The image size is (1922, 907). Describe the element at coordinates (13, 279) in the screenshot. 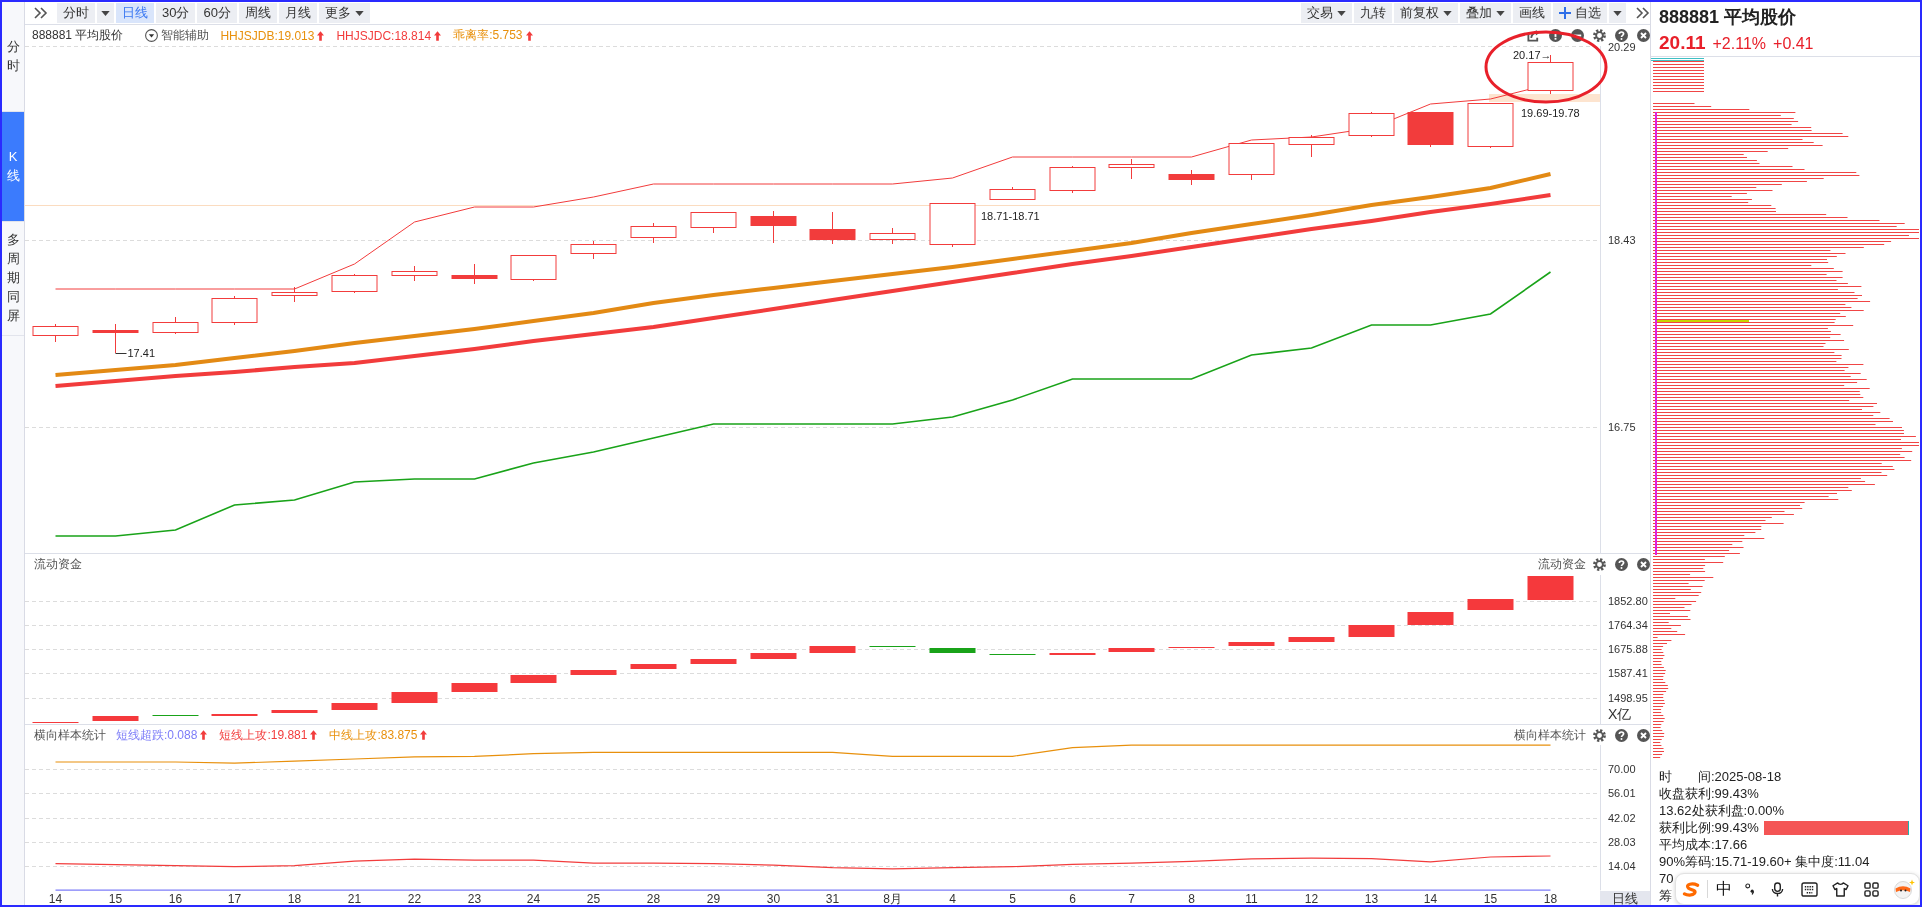

I see `sidebar-tab: 多周期同屏` at that location.